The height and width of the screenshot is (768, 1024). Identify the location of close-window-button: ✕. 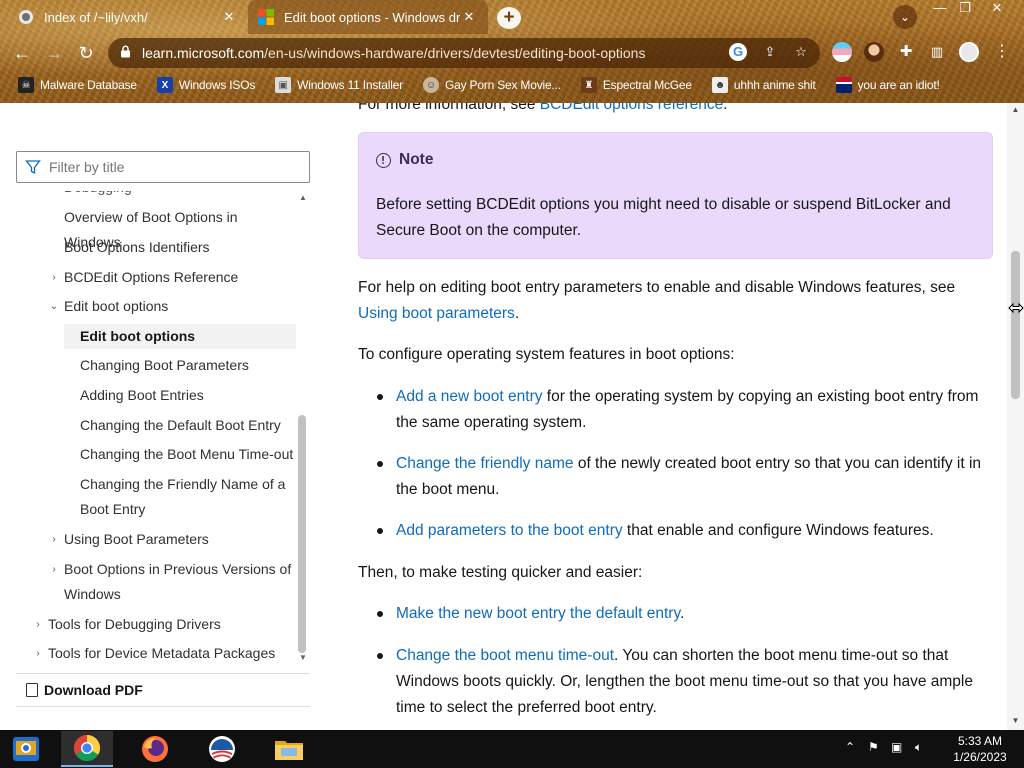
(997, 9).